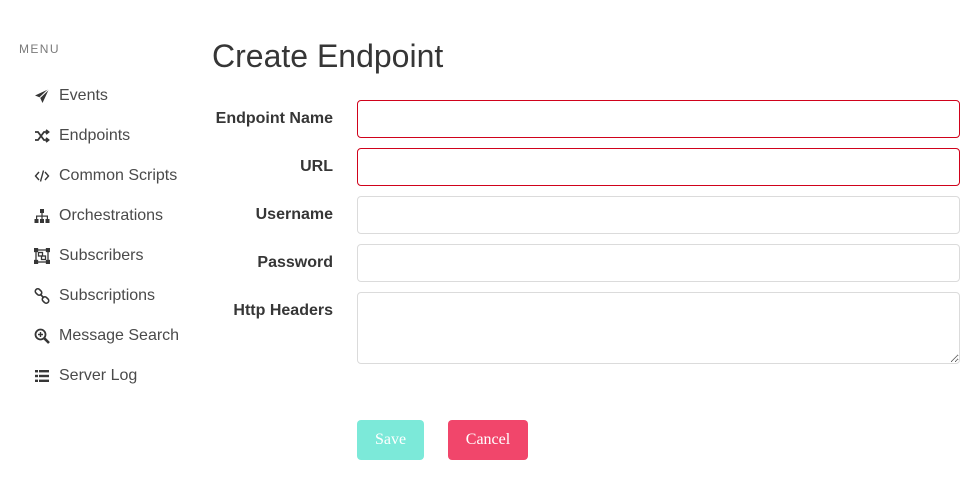  What do you see at coordinates (42, 296) in the screenshot?
I see `link-icon` at bounding box center [42, 296].